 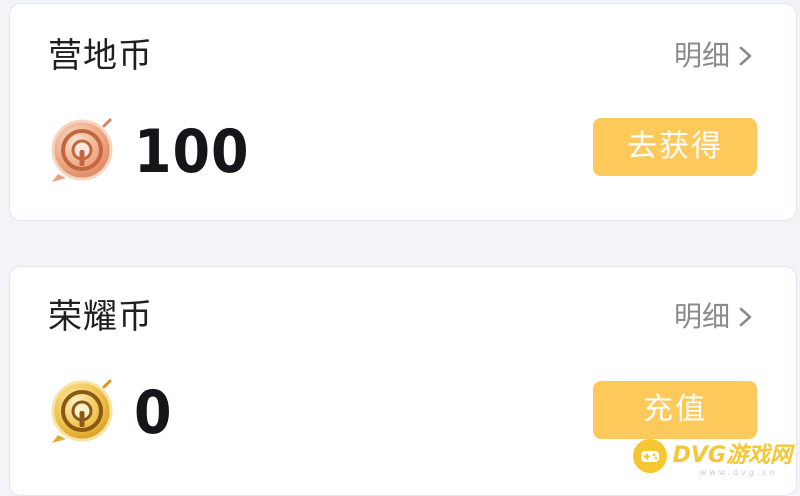 I want to click on honor-coin-icon, so click(x=82, y=411).